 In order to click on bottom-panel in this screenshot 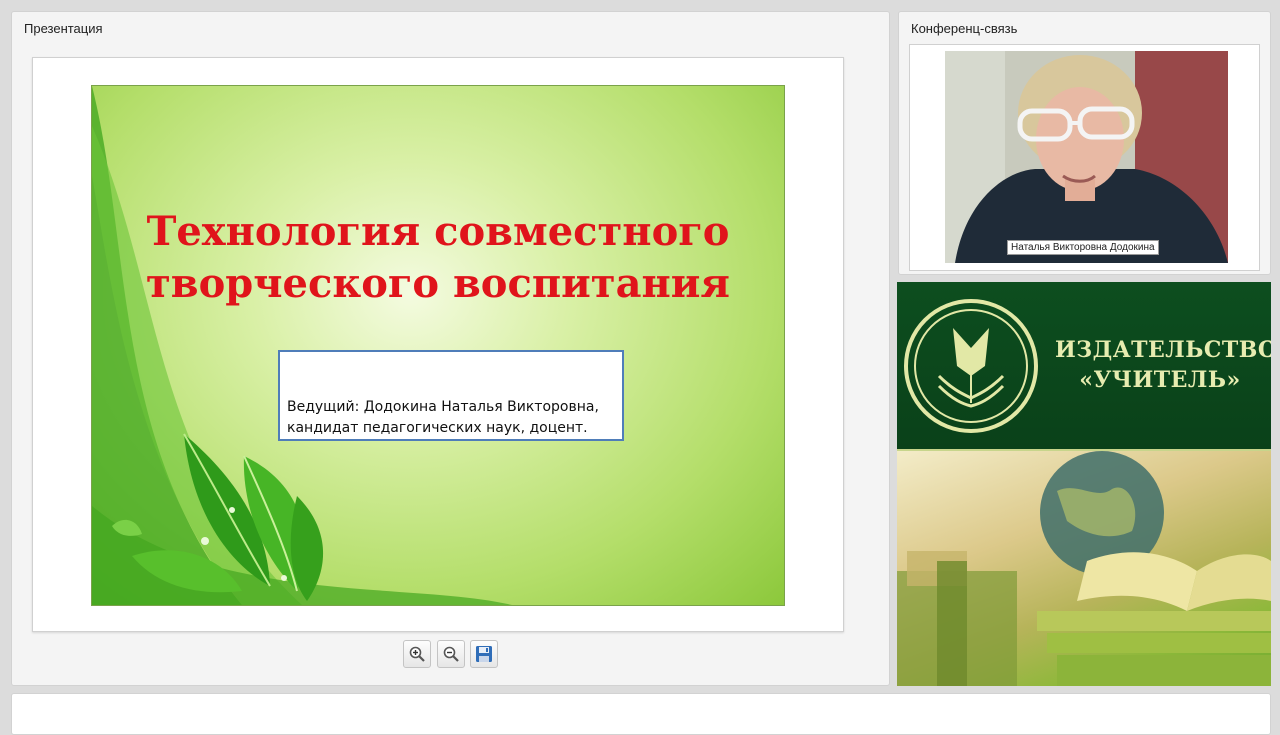, I will do `click(641, 714)`.